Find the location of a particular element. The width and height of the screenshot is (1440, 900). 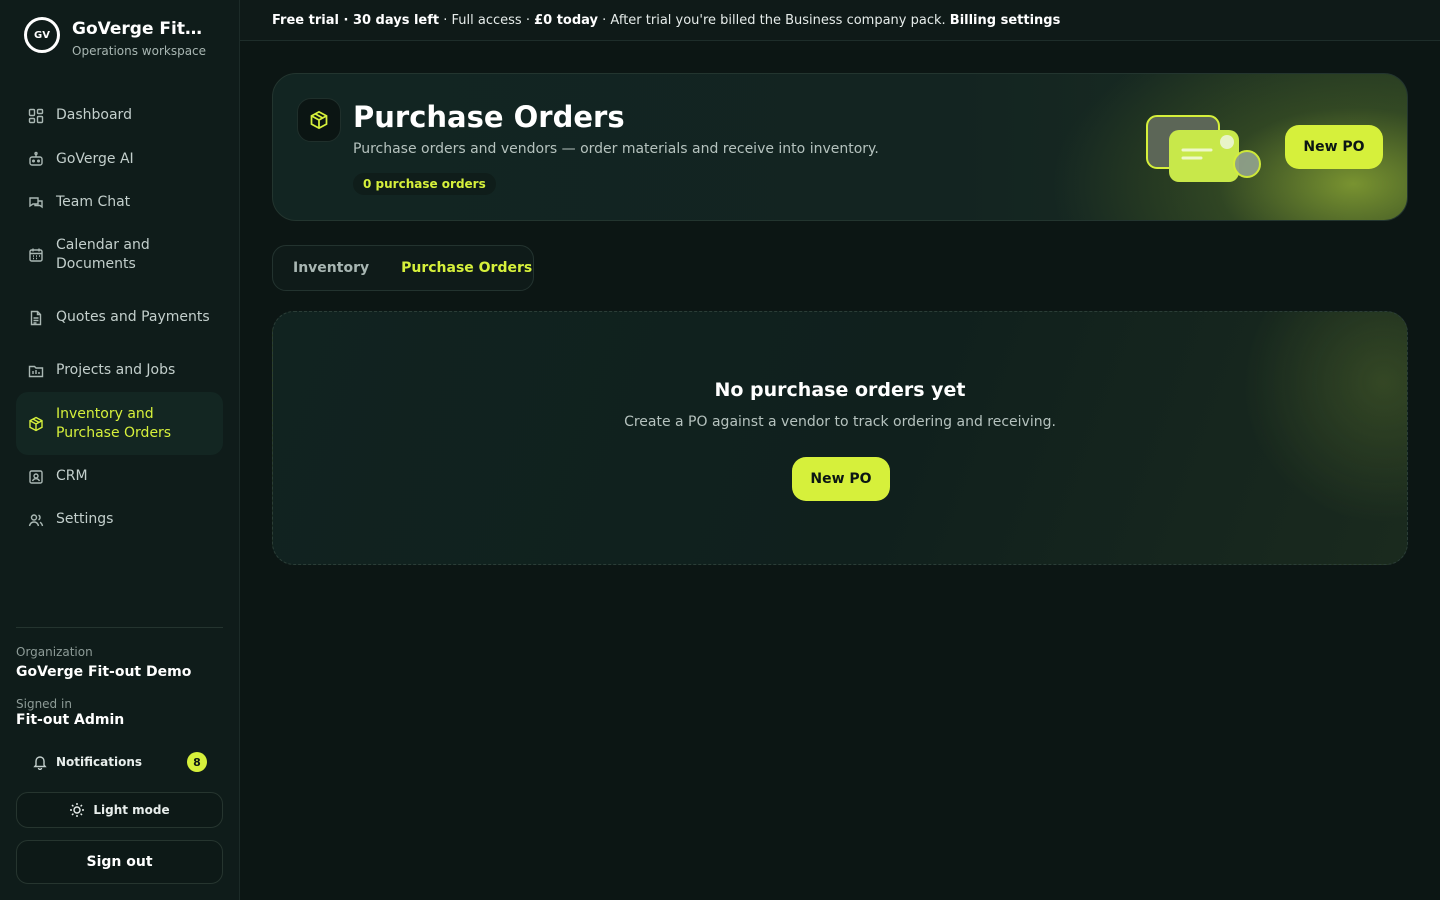

trial-price: £0 today is located at coordinates (566, 20).